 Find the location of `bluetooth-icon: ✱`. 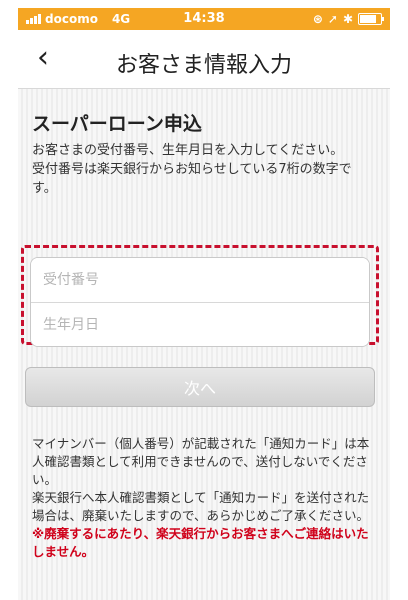

bluetooth-icon: ✱ is located at coordinates (347, 19).